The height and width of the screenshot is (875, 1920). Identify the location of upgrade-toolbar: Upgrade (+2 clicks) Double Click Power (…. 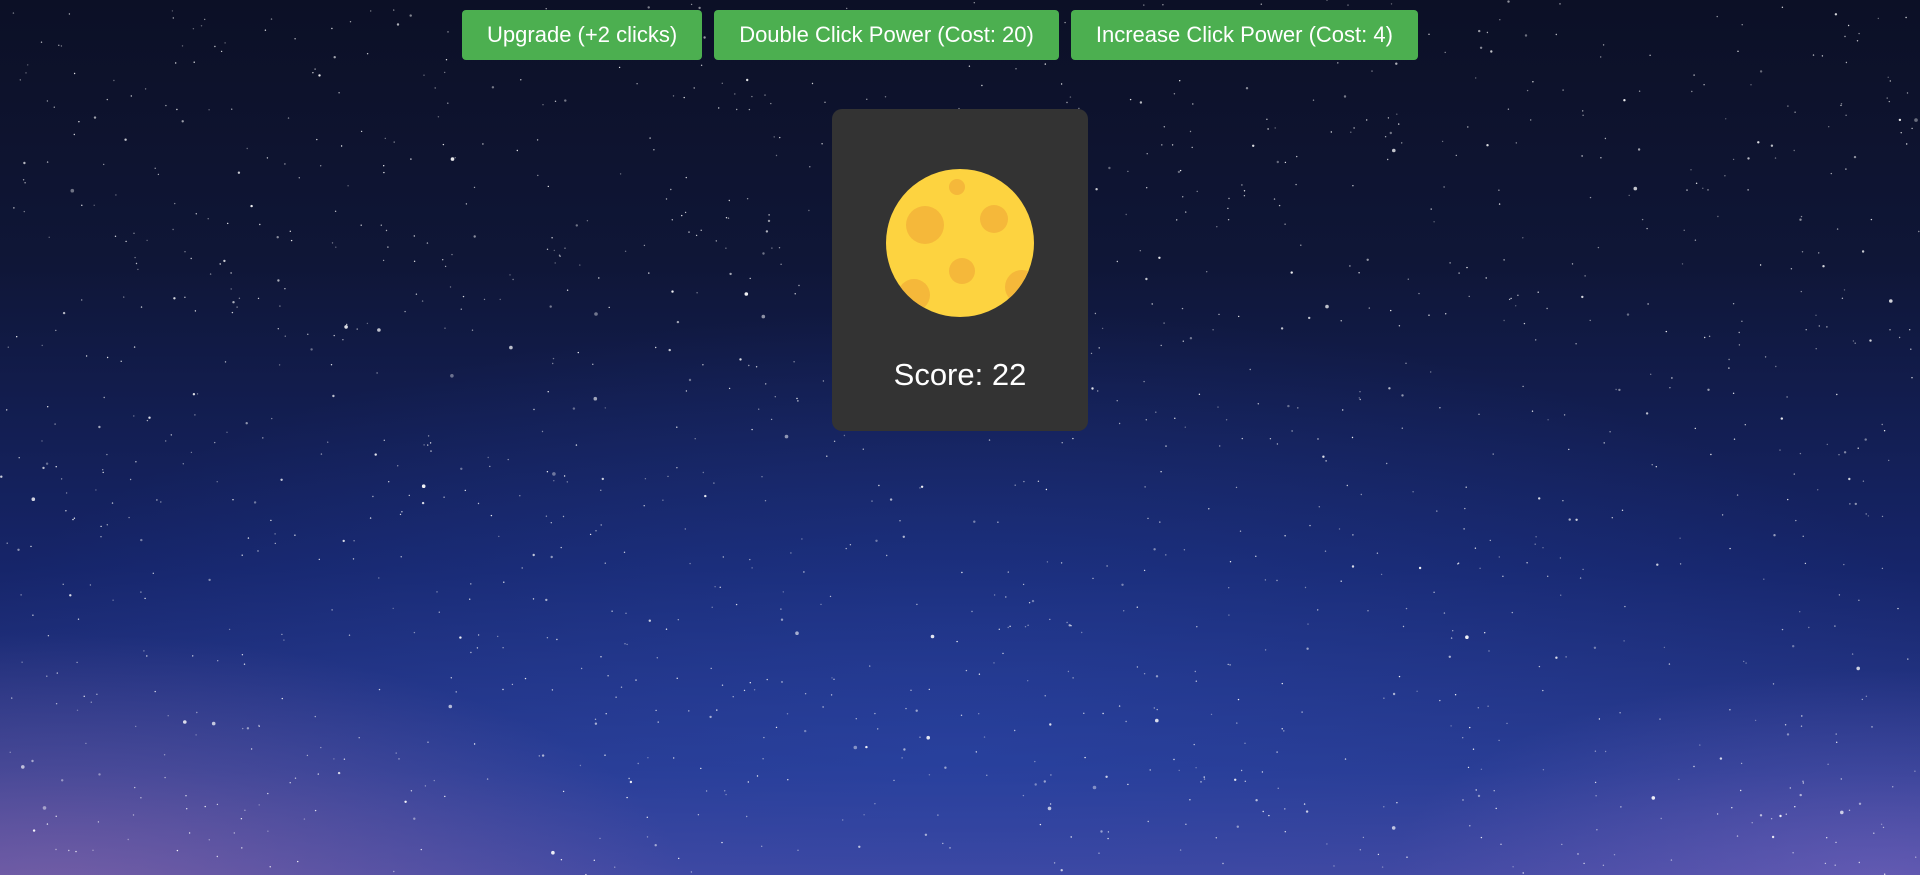
(960, 35).